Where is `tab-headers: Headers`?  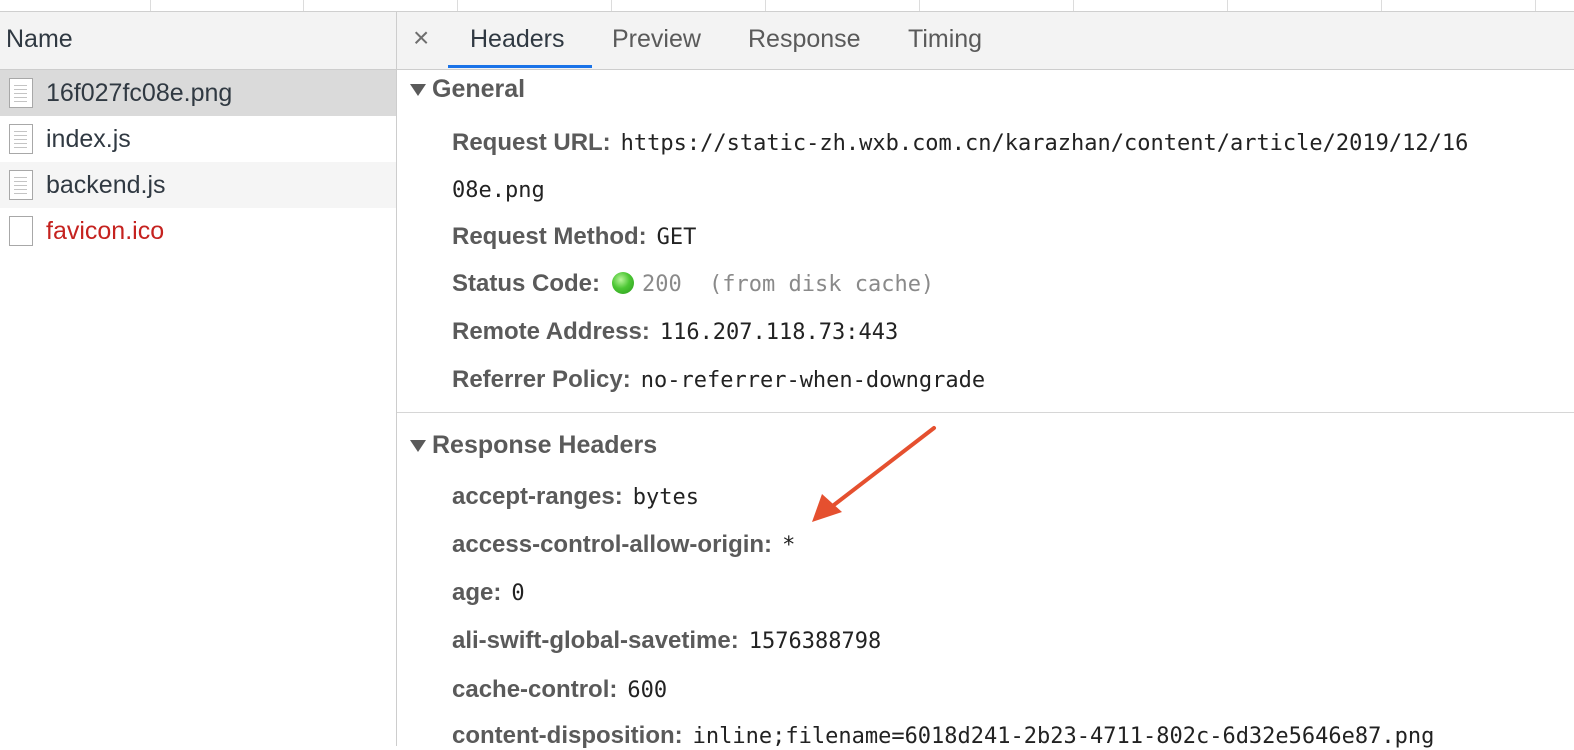 tab-headers: Headers is located at coordinates (517, 39).